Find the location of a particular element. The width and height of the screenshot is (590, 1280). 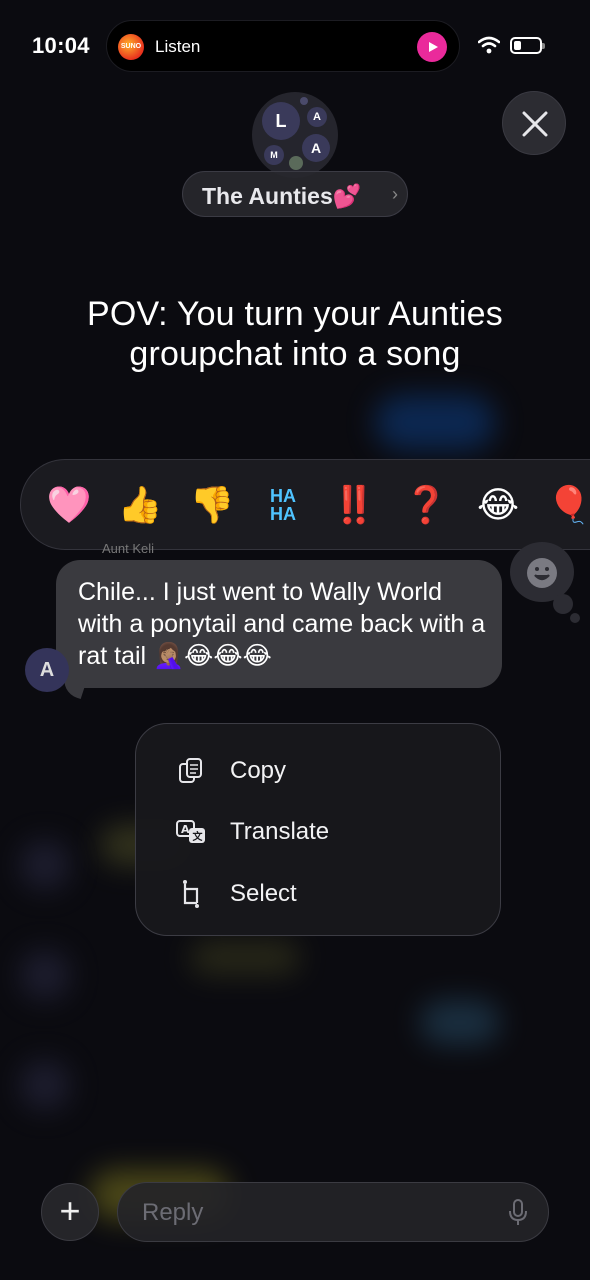

select-icon is located at coordinates (191, 894).